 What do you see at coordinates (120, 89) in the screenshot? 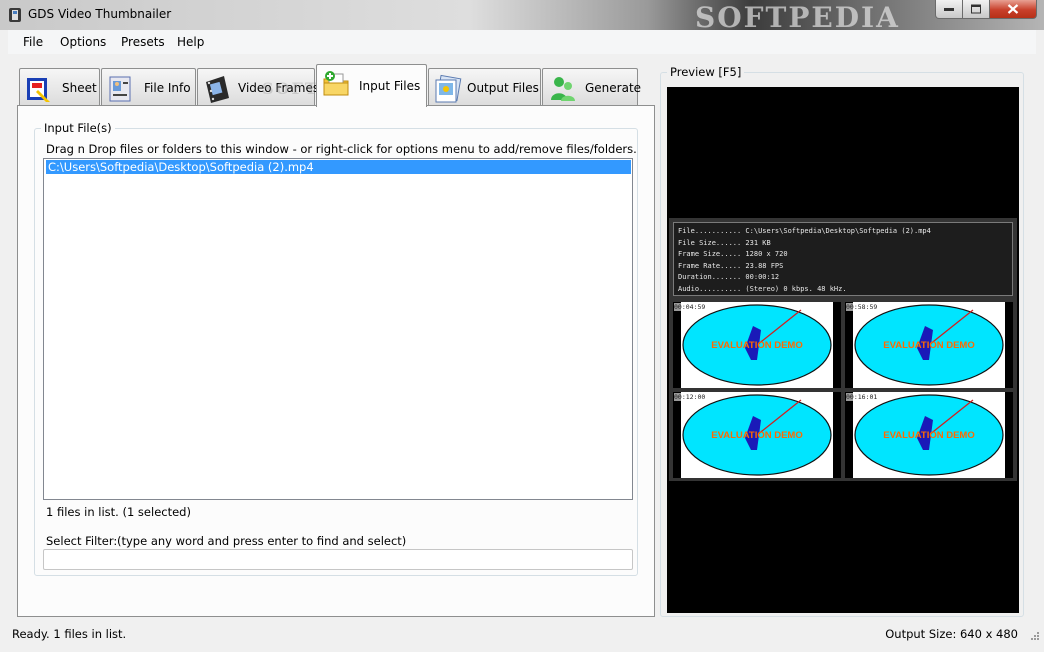
I see `file-info-icon` at bounding box center [120, 89].